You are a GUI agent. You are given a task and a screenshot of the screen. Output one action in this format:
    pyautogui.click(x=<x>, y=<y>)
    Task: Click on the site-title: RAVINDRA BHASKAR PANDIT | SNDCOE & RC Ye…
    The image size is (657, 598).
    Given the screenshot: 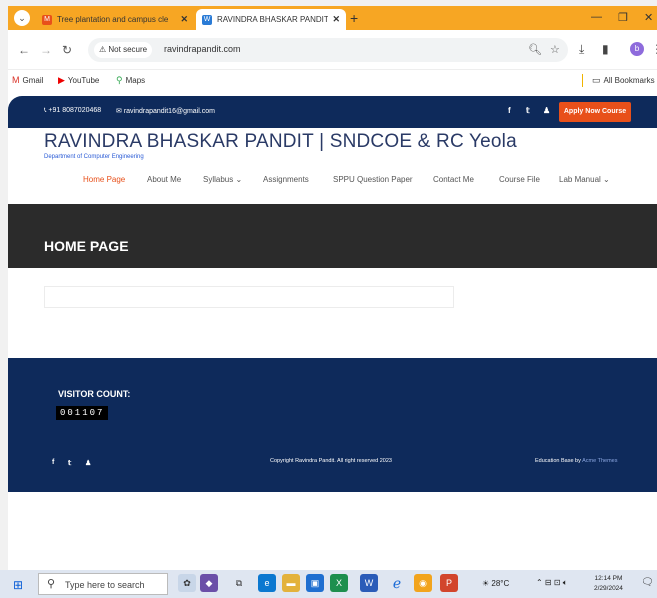 What is the action you would take?
    pyautogui.click(x=280, y=142)
    